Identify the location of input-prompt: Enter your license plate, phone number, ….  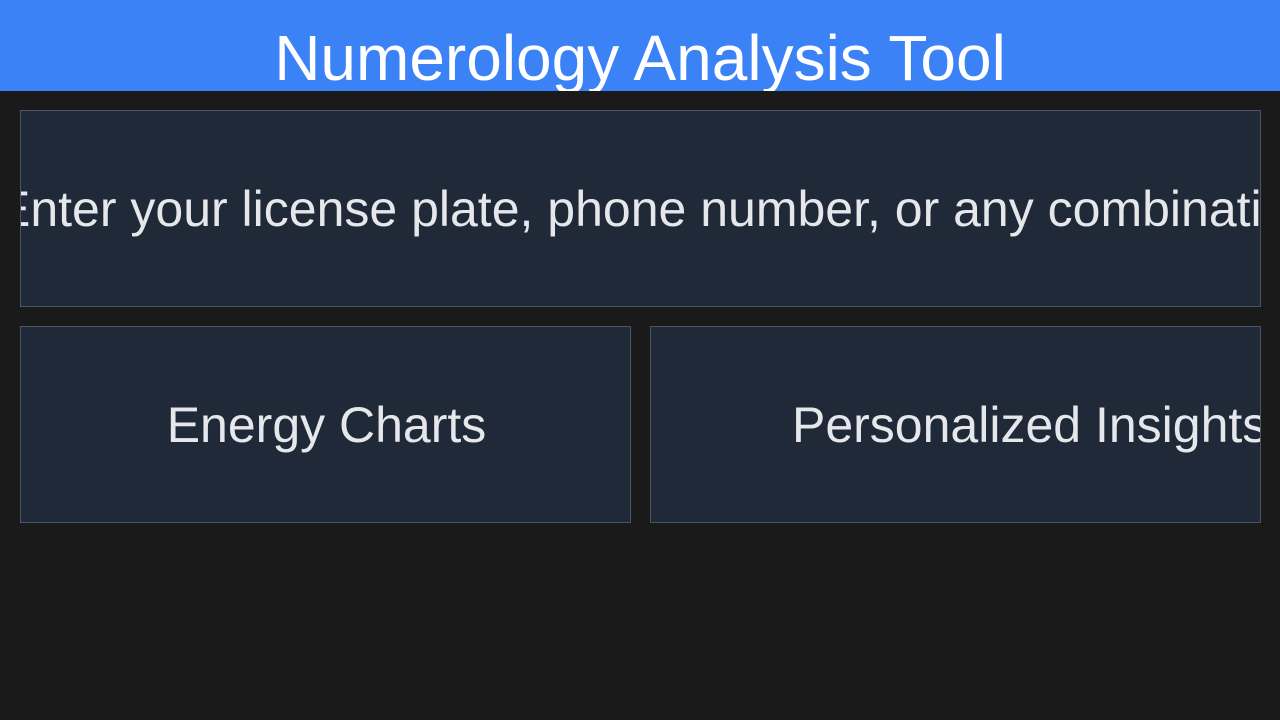
(640, 208).